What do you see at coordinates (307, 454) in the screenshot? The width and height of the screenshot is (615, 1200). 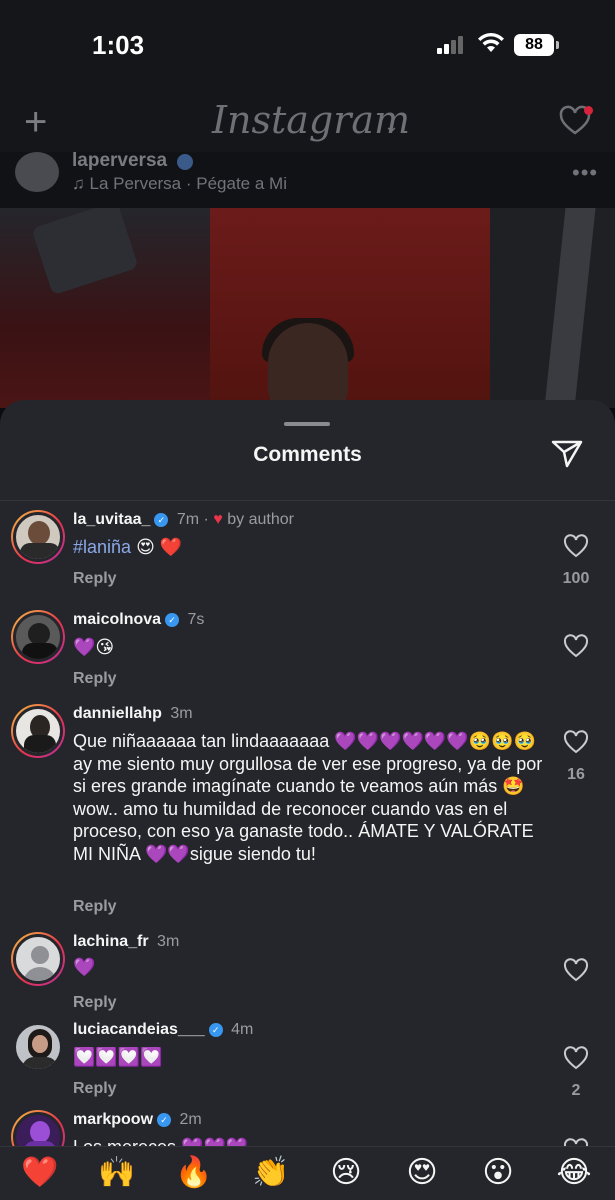 I see `sheet-title: Comments` at bounding box center [307, 454].